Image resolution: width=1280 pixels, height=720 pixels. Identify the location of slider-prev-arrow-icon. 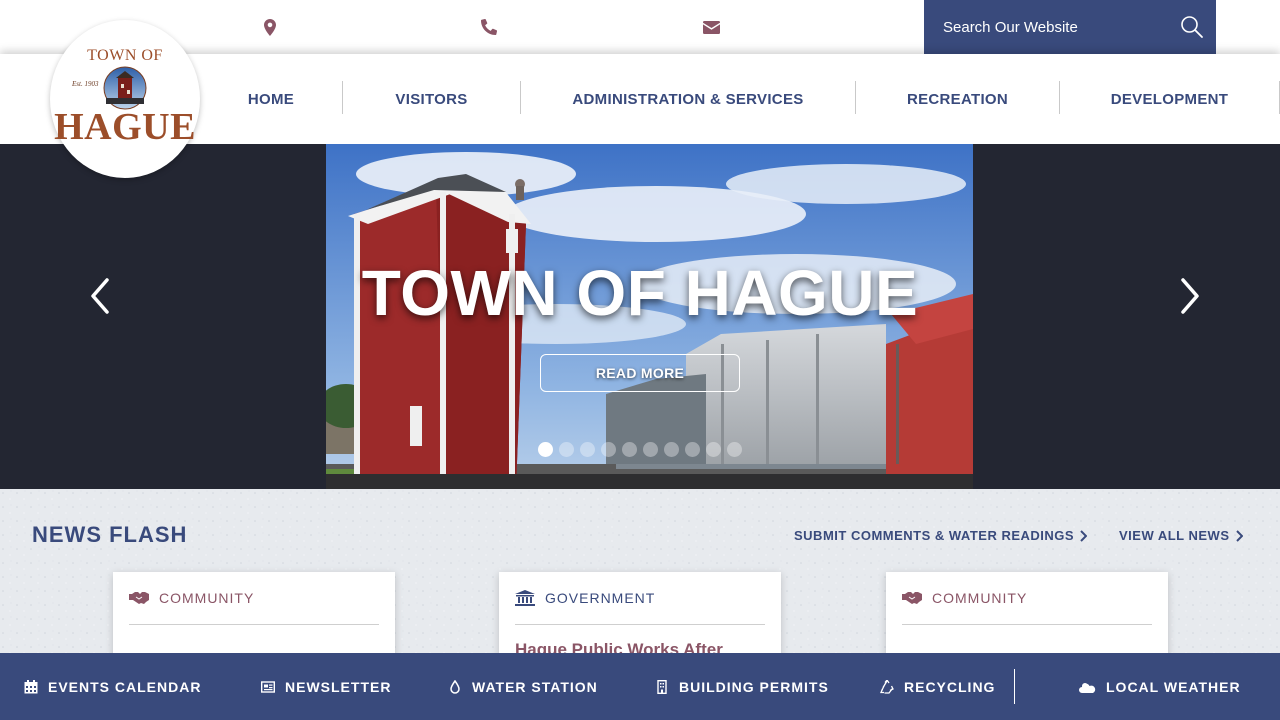
(100, 296).